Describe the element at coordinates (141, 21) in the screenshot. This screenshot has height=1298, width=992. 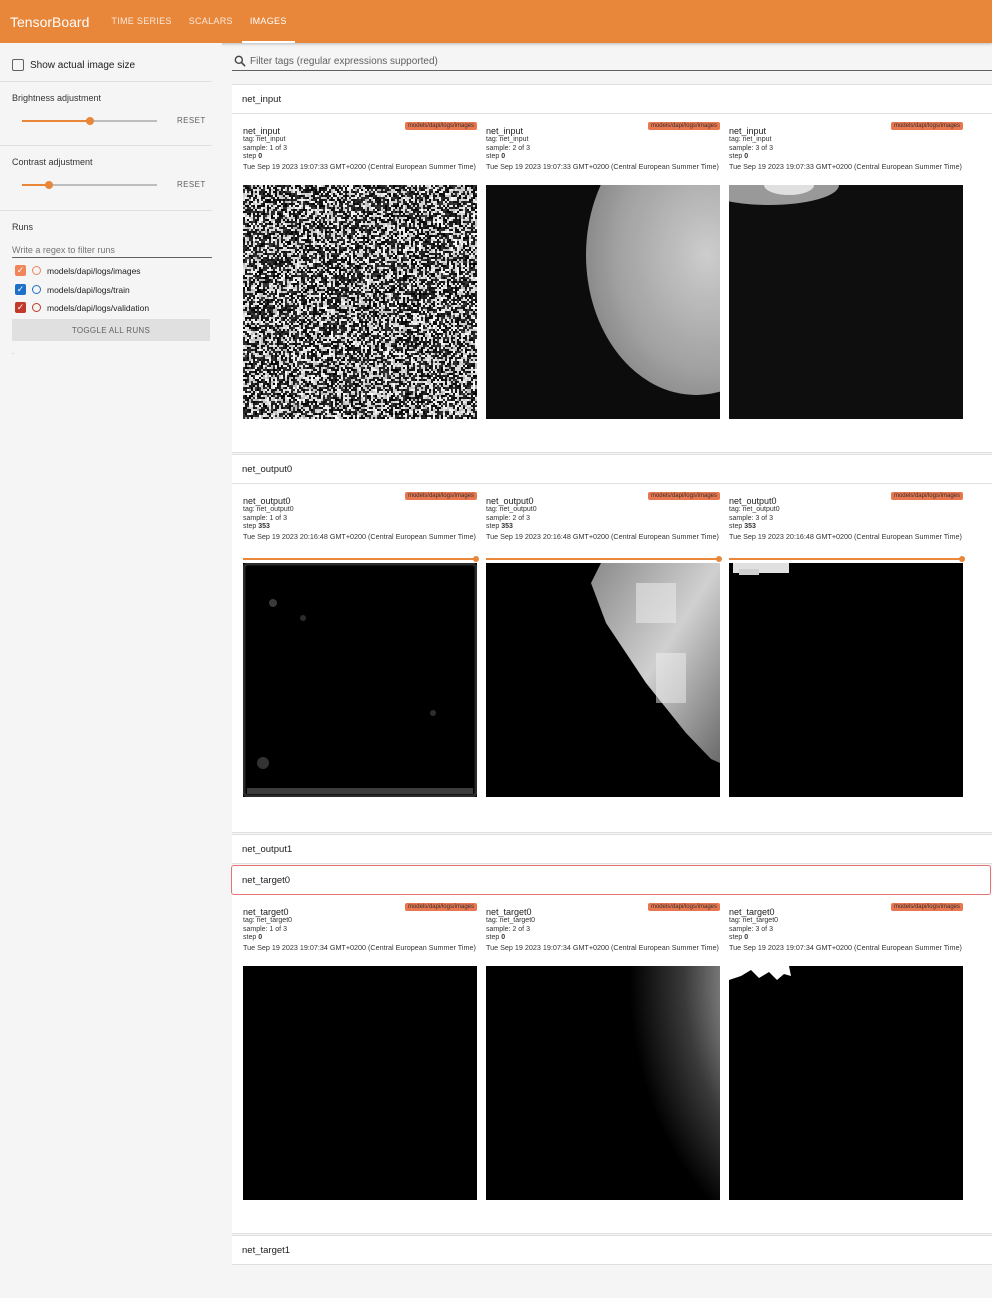
I see `tab-time-series: TIME SERIES` at that location.